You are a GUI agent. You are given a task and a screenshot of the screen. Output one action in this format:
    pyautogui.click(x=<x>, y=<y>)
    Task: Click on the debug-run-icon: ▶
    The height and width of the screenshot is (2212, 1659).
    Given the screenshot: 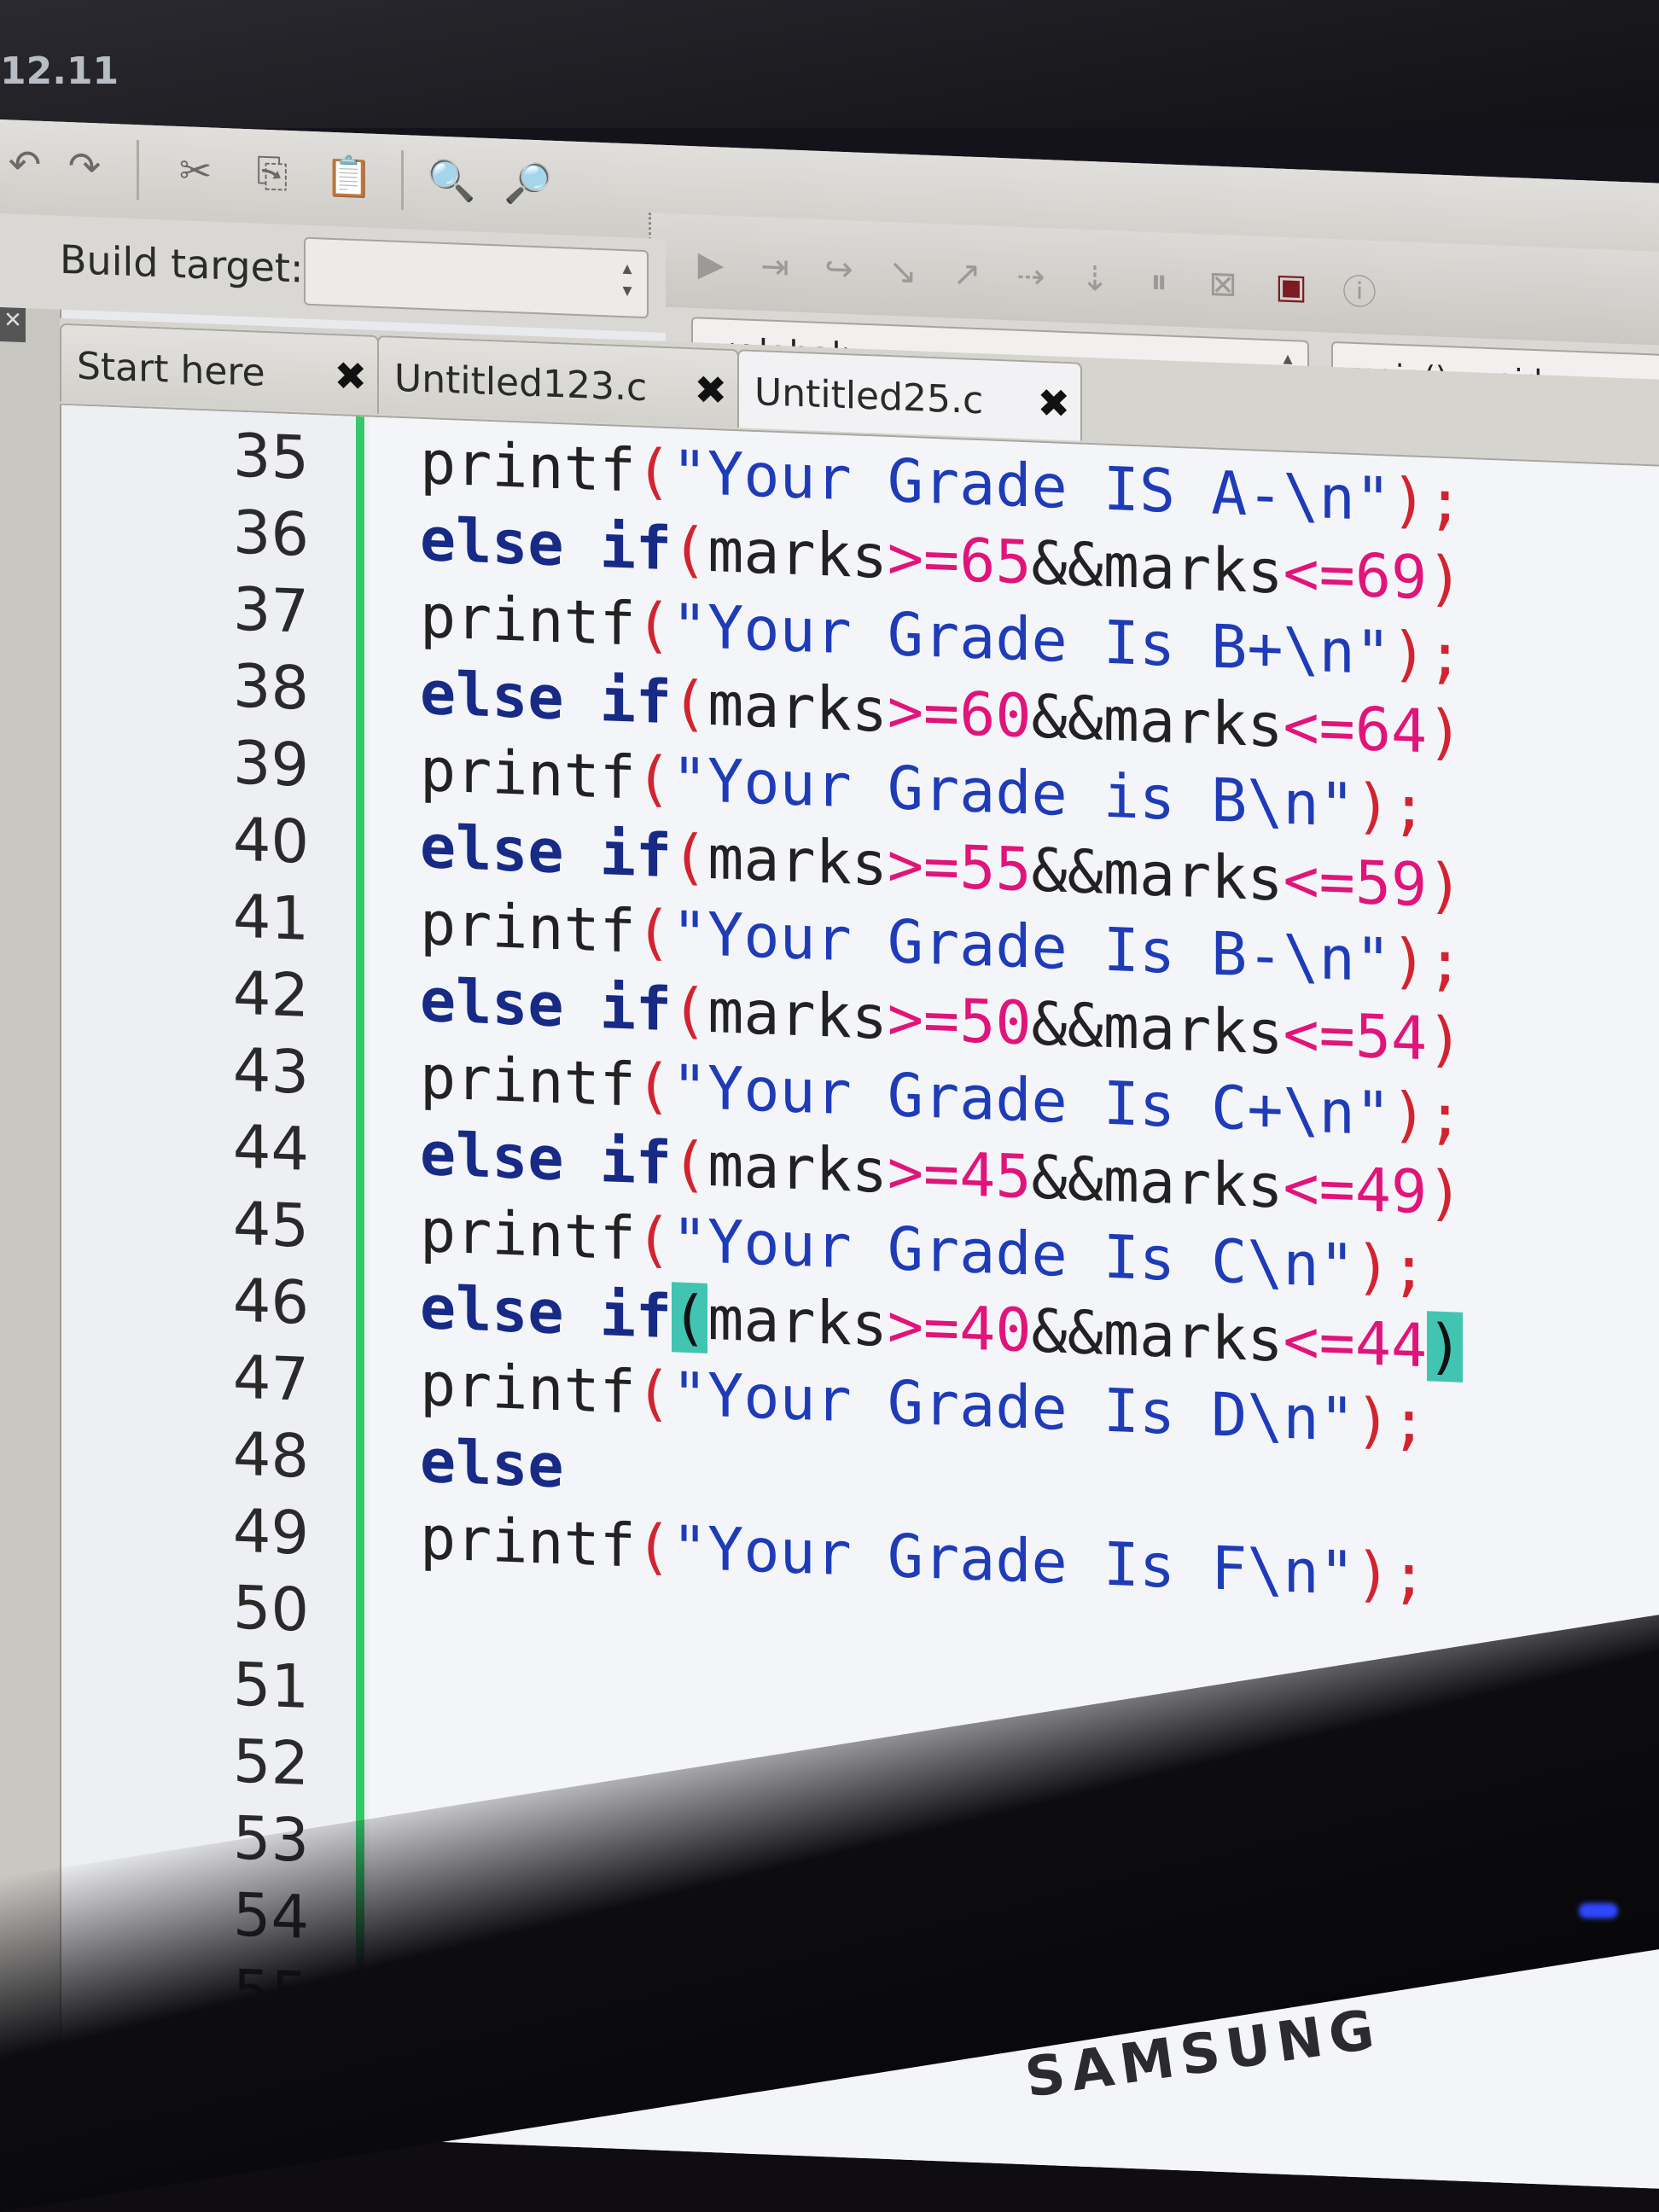 What is the action you would take?
    pyautogui.click(x=710, y=264)
    